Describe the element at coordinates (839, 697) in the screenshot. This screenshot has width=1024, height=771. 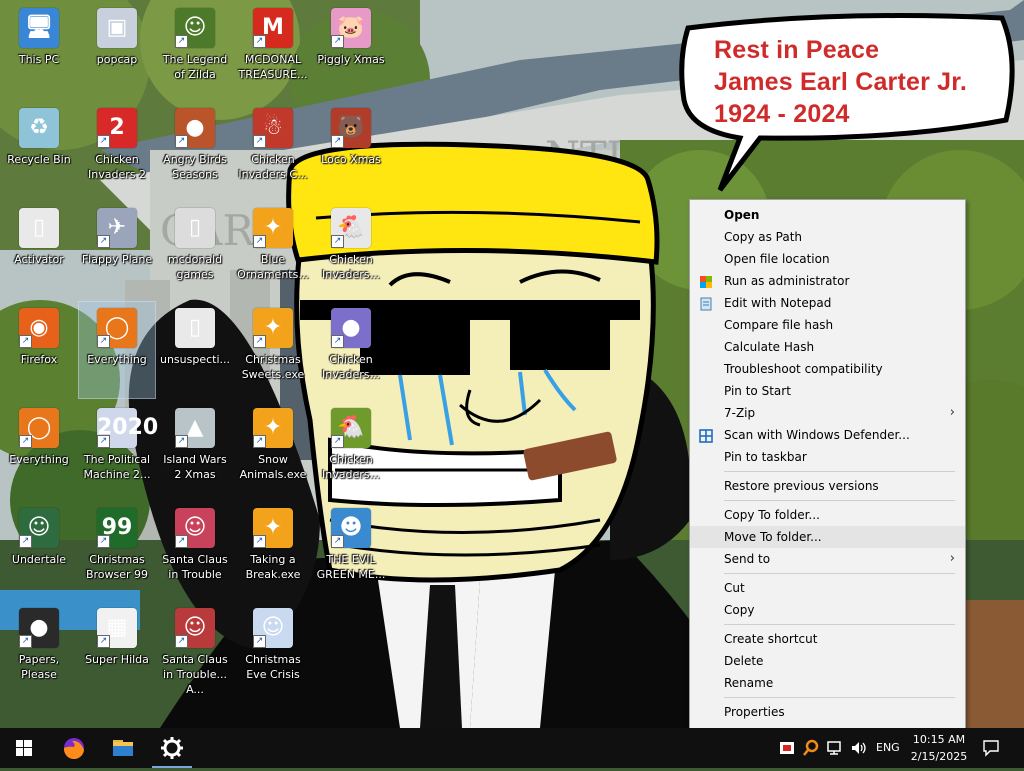
I see `menu-separator` at that location.